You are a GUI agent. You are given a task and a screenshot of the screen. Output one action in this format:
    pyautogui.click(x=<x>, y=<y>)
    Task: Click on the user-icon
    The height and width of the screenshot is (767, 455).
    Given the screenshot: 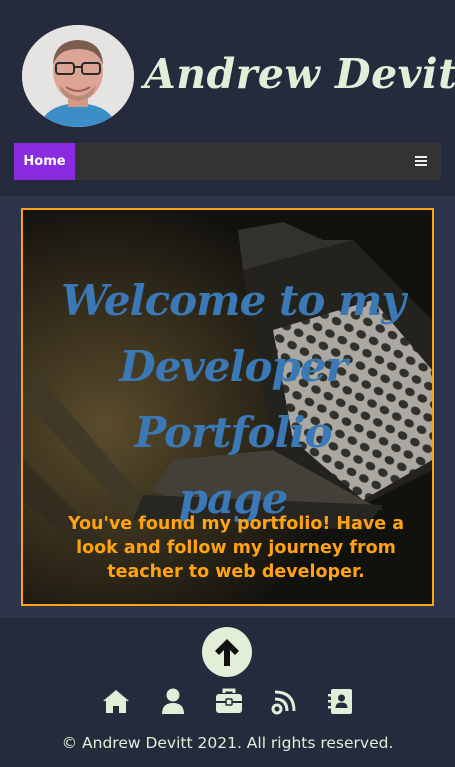 What is the action you would take?
    pyautogui.click(x=173, y=701)
    